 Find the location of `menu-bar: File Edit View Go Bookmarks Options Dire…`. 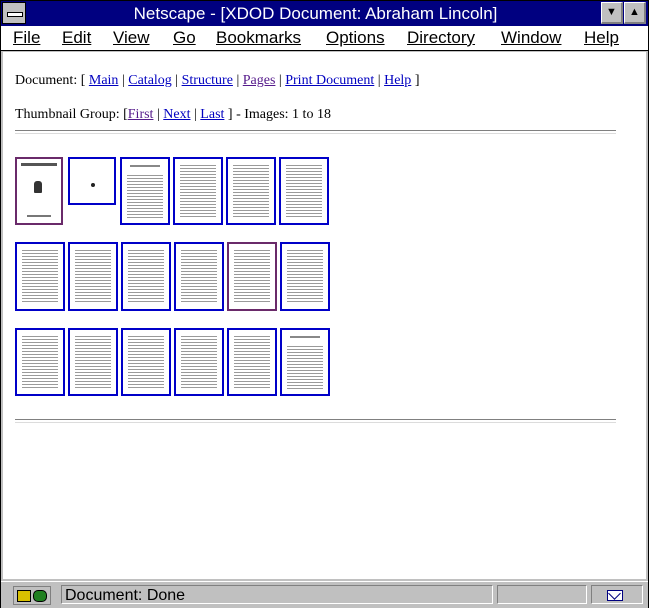

menu-bar: File Edit View Go Bookmarks Options Dire… is located at coordinates (324, 38).